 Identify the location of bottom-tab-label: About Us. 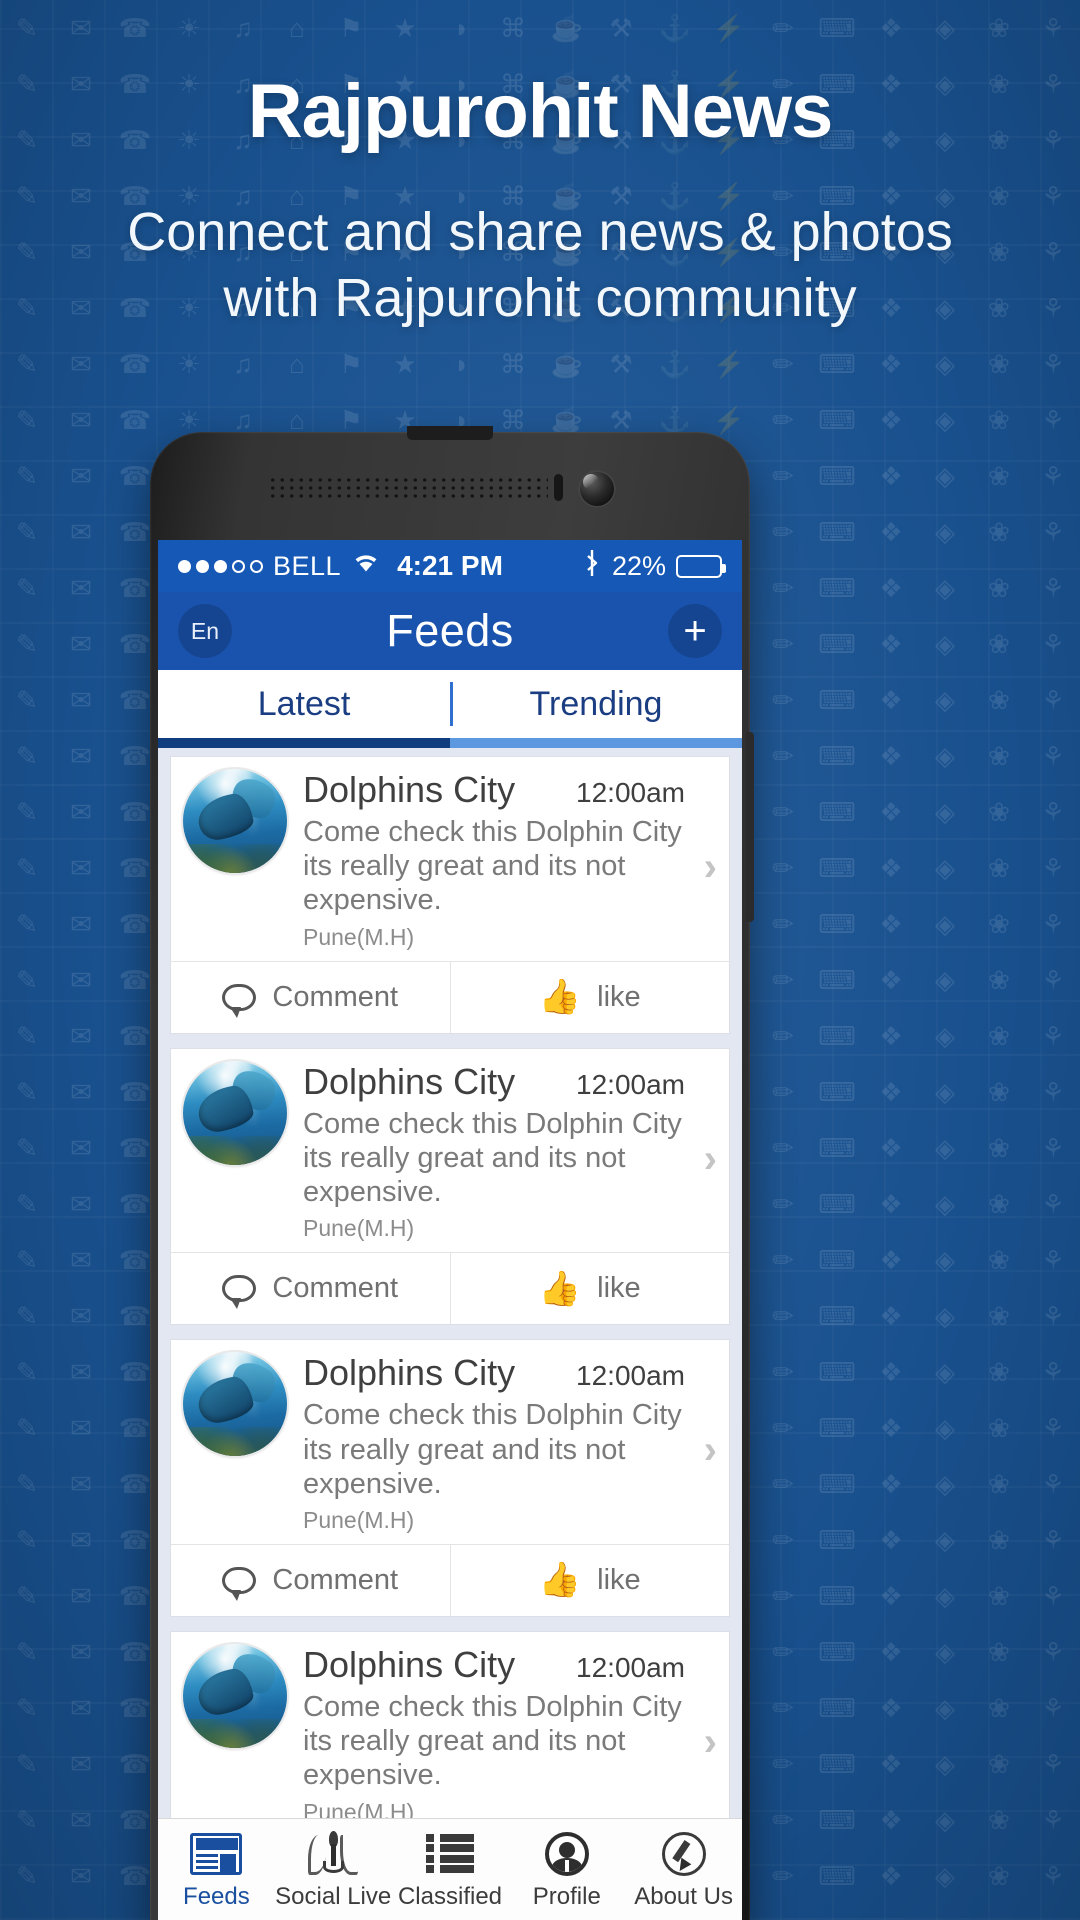
(683, 1896).